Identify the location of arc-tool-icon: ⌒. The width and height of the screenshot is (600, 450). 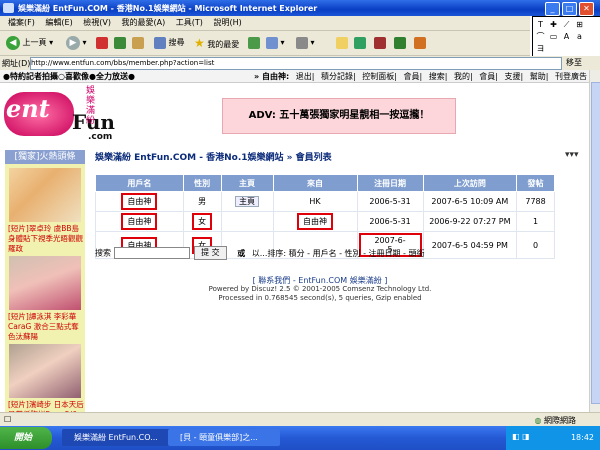
(540, 36).